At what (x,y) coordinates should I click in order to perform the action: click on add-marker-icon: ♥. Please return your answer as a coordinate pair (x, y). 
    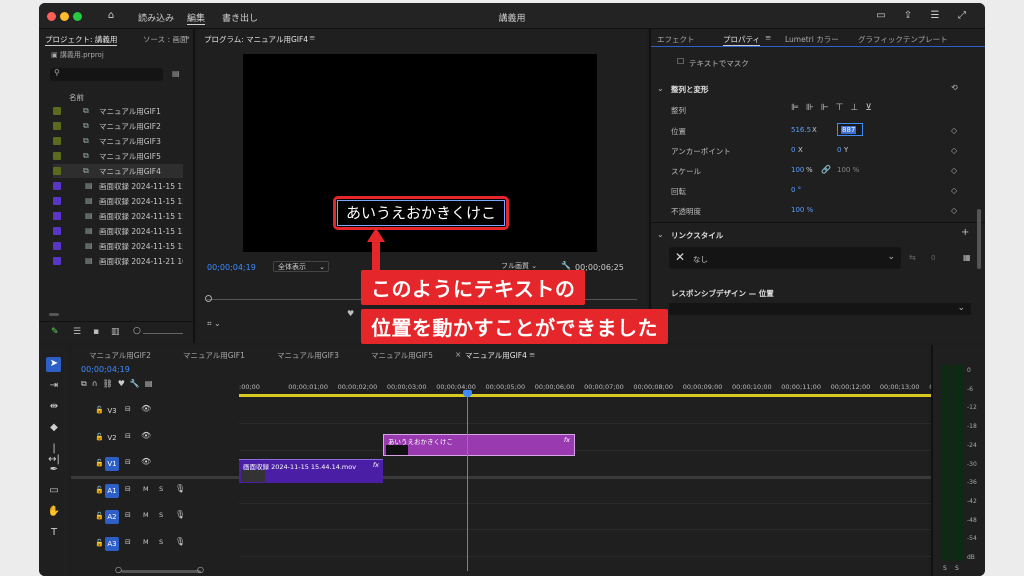
    Looking at the image, I should click on (124, 383).